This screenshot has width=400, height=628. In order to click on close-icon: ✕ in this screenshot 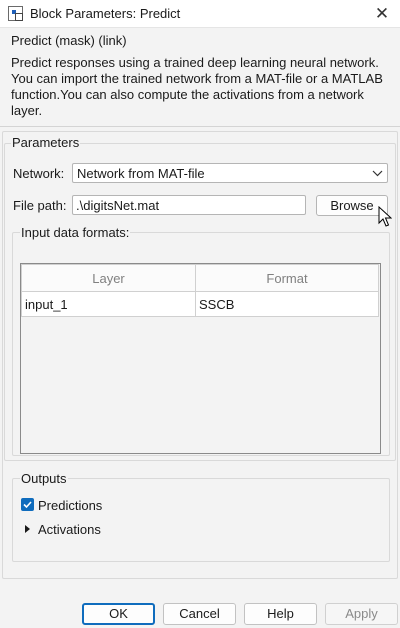, I will do `click(382, 14)`.